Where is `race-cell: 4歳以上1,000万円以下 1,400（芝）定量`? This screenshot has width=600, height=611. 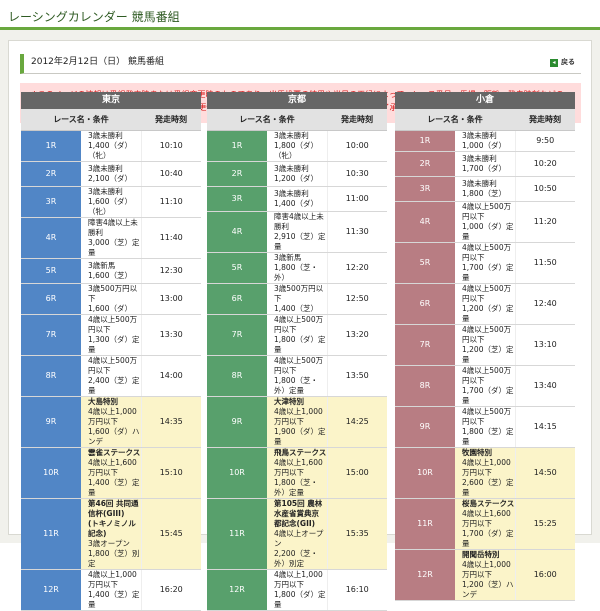 race-cell: 4歳以上1,000万円以下 1,400（芝）定量 is located at coordinates (111, 590).